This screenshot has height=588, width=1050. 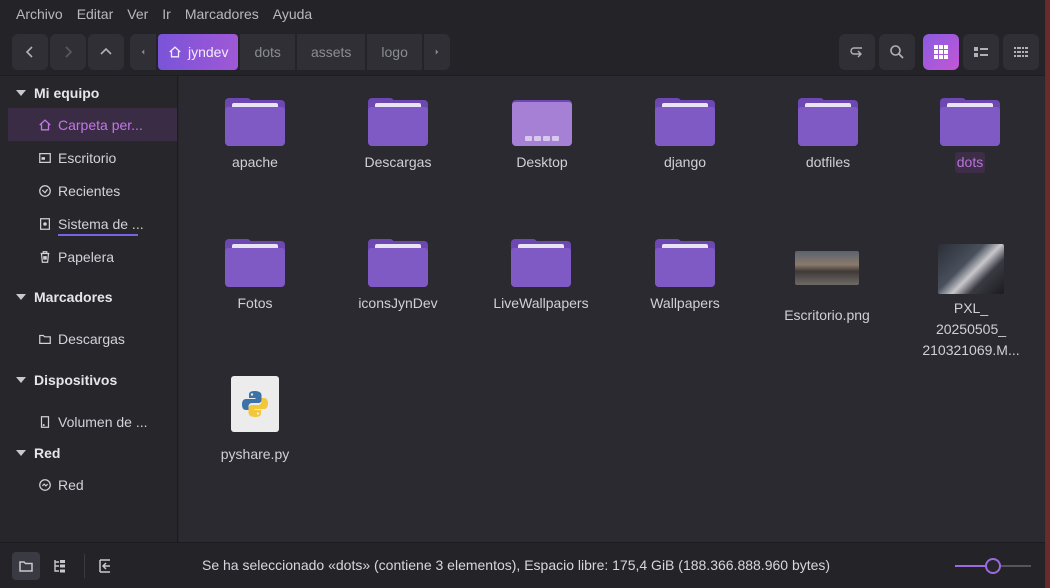 What do you see at coordinates (45, 190) in the screenshot?
I see `clock-icon` at bounding box center [45, 190].